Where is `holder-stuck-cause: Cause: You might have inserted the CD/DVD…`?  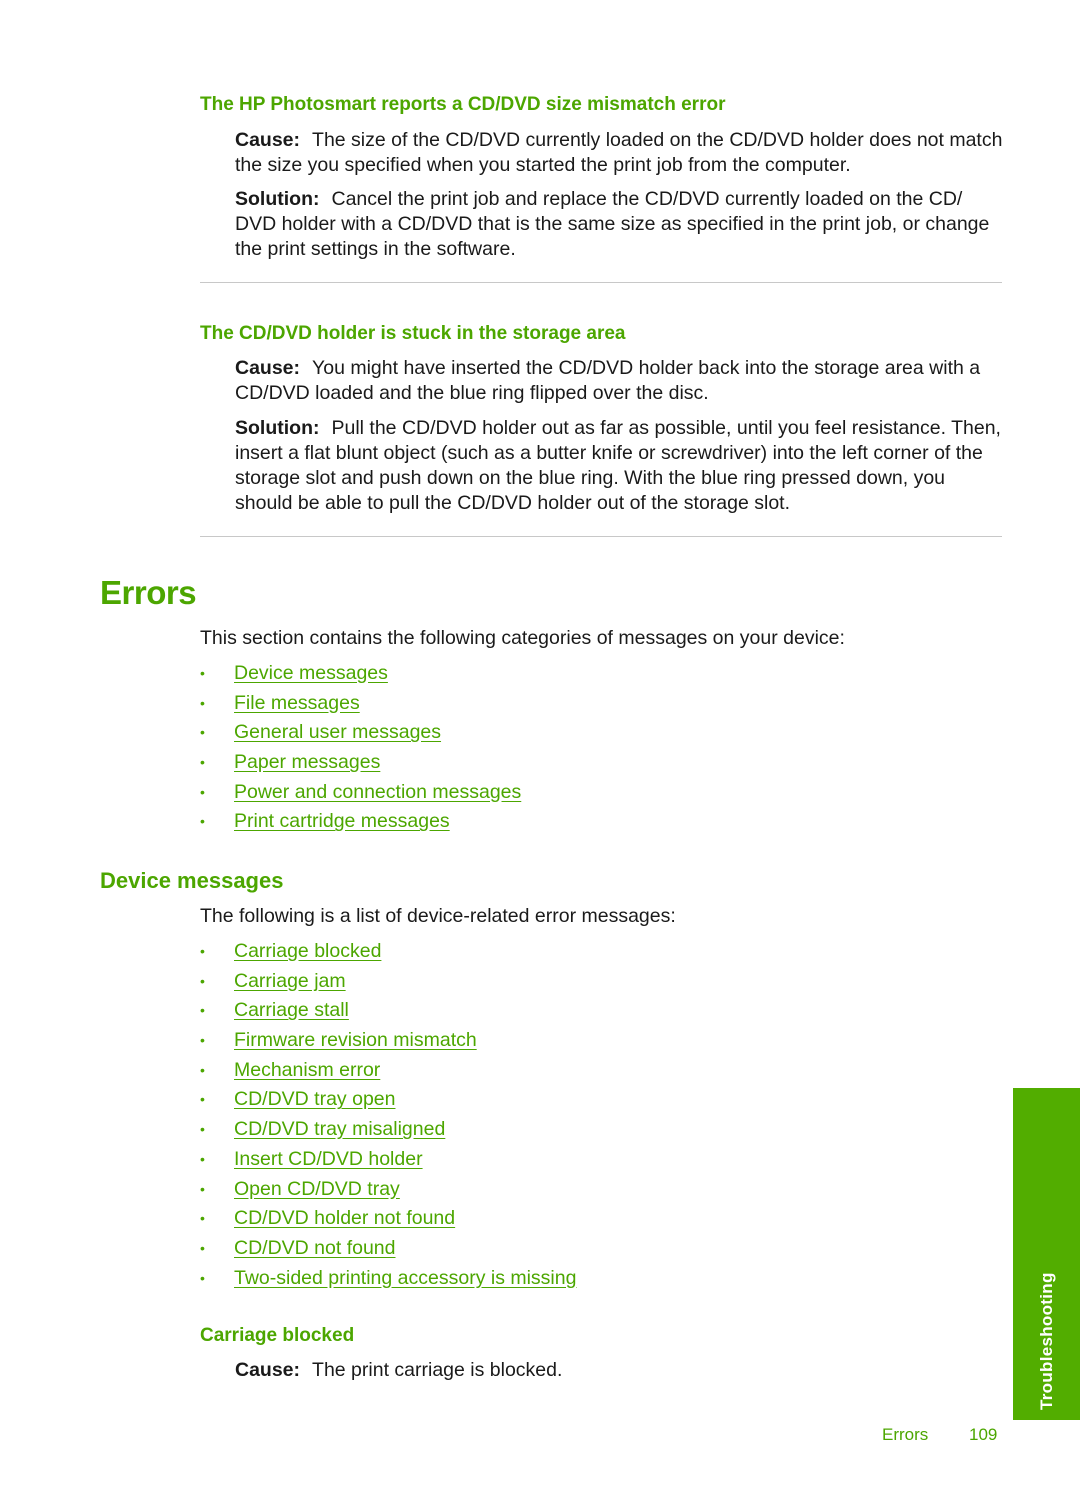
holder-stuck-cause: Cause: You might have inserted the CD/DVD… is located at coordinates (620, 381).